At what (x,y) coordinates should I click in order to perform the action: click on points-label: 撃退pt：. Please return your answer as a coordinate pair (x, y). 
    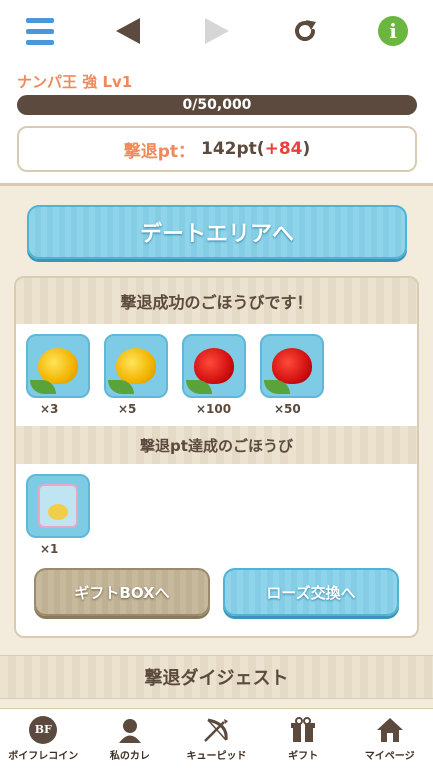
    Looking at the image, I should click on (159, 151).